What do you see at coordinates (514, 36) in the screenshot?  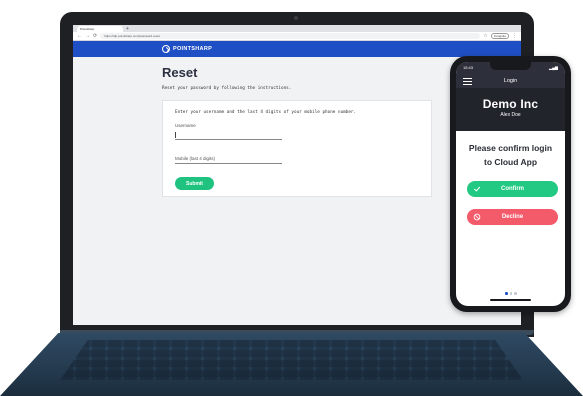 I see `more-menu-icon: ⋮` at bounding box center [514, 36].